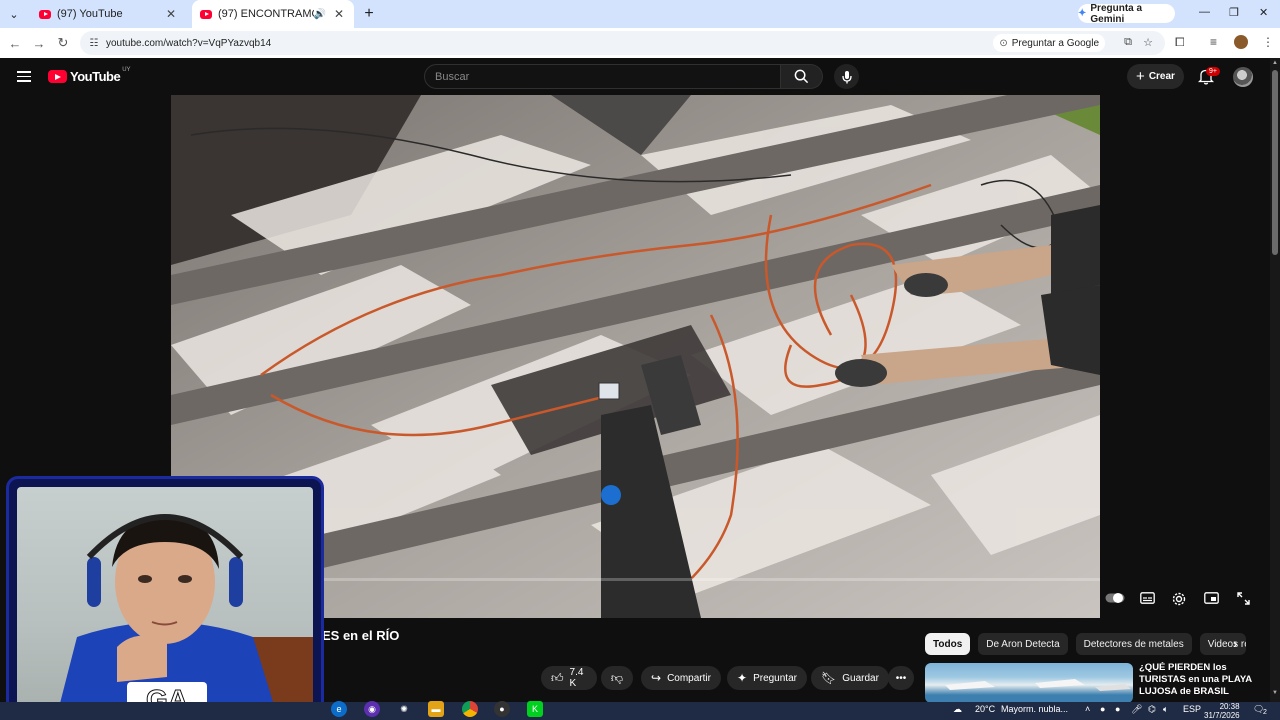  What do you see at coordinates (985, 709) in the screenshot?
I see `weather-temperature: 20°C` at bounding box center [985, 709].